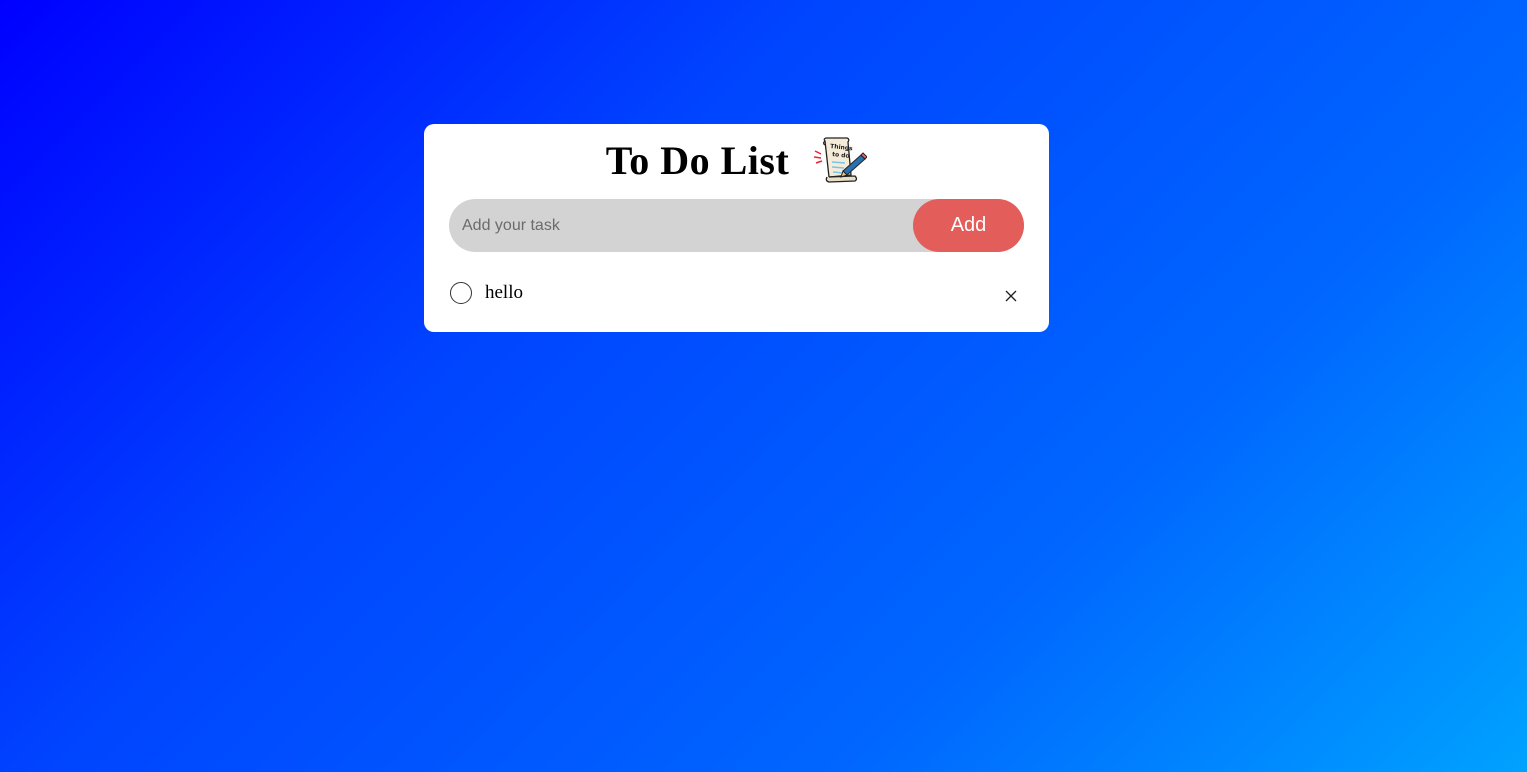 Image resolution: width=1527 pixels, height=772 pixels. I want to click on list-item: hello, so click(736, 293).